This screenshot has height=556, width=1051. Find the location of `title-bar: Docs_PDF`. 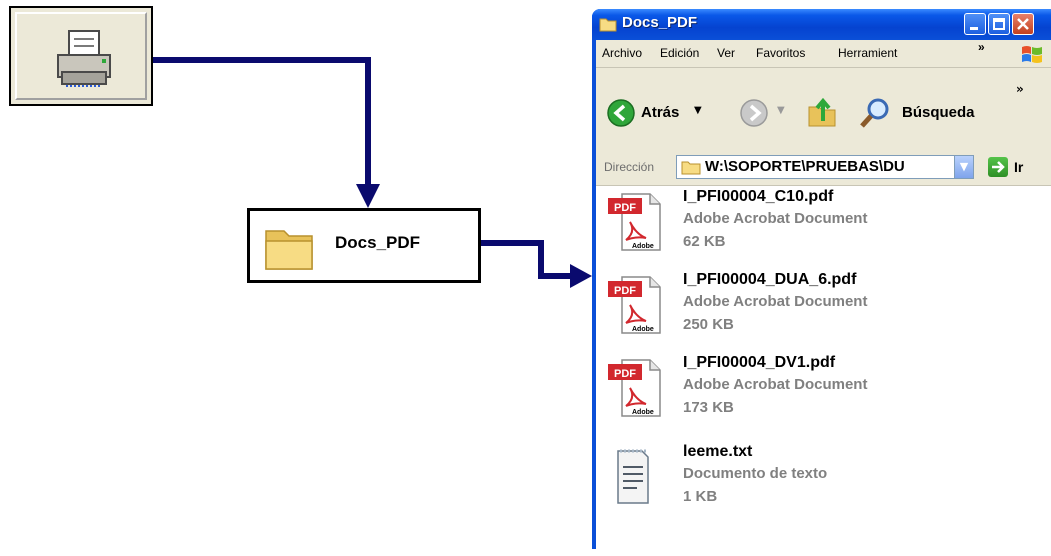

title-bar: Docs_PDF is located at coordinates (821, 24).